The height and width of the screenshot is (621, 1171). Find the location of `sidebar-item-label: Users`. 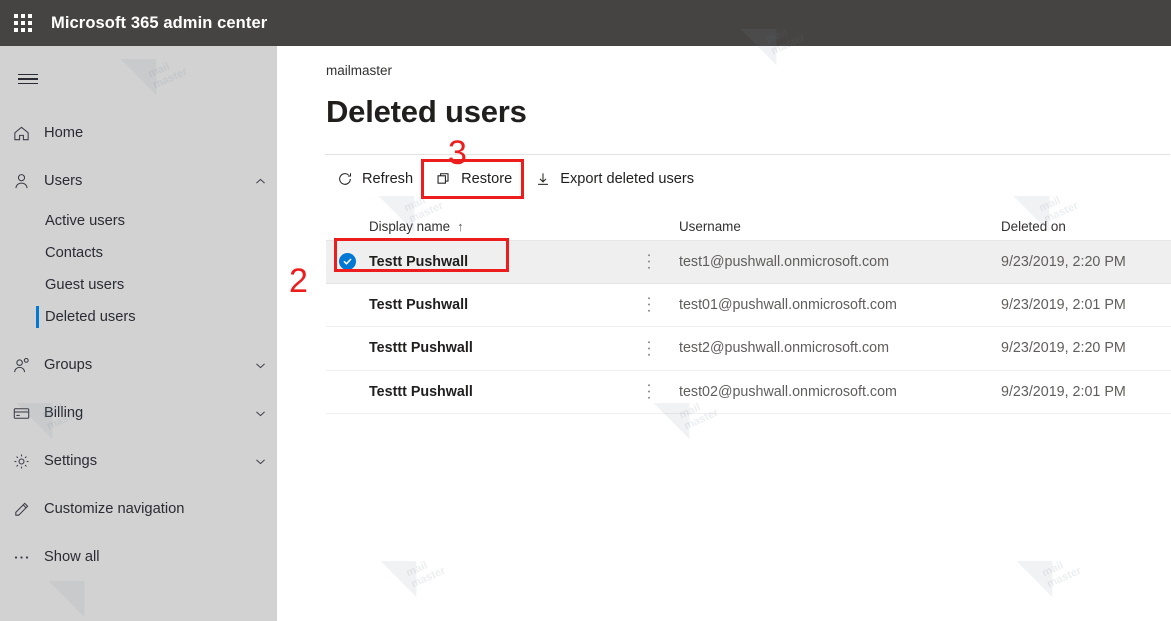

sidebar-item-label: Users is located at coordinates (63, 181).